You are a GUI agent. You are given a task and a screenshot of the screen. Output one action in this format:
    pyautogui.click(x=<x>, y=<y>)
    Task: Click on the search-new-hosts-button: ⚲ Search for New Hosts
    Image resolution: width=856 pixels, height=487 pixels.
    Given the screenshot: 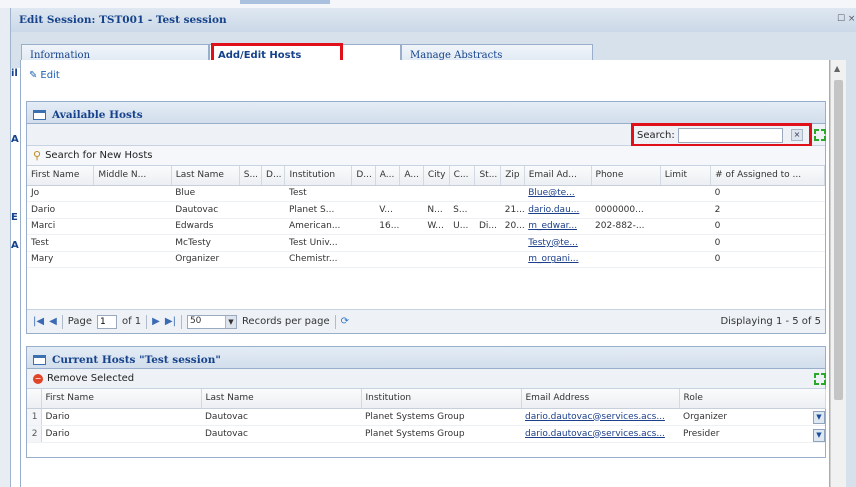 What is the action you would take?
    pyautogui.click(x=93, y=155)
    